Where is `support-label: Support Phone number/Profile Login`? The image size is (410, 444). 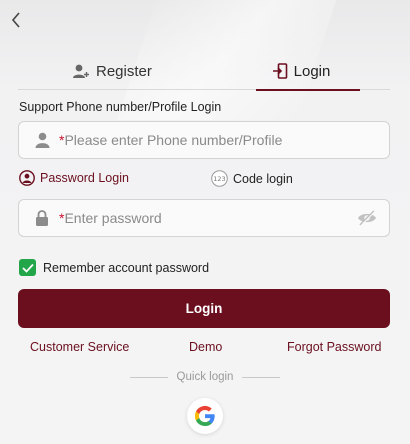
support-label: Support Phone number/Profile Login is located at coordinates (120, 107).